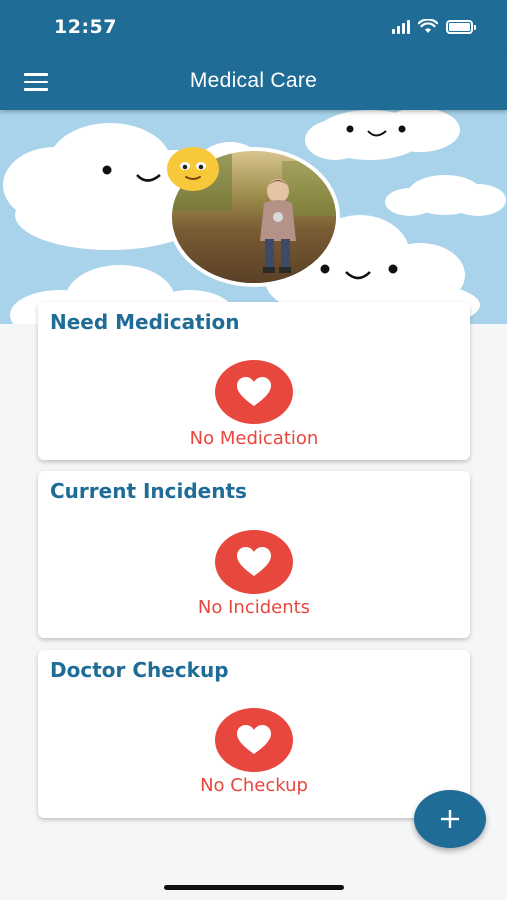 The width and height of the screenshot is (507, 900). I want to click on status-icons, so click(434, 26).